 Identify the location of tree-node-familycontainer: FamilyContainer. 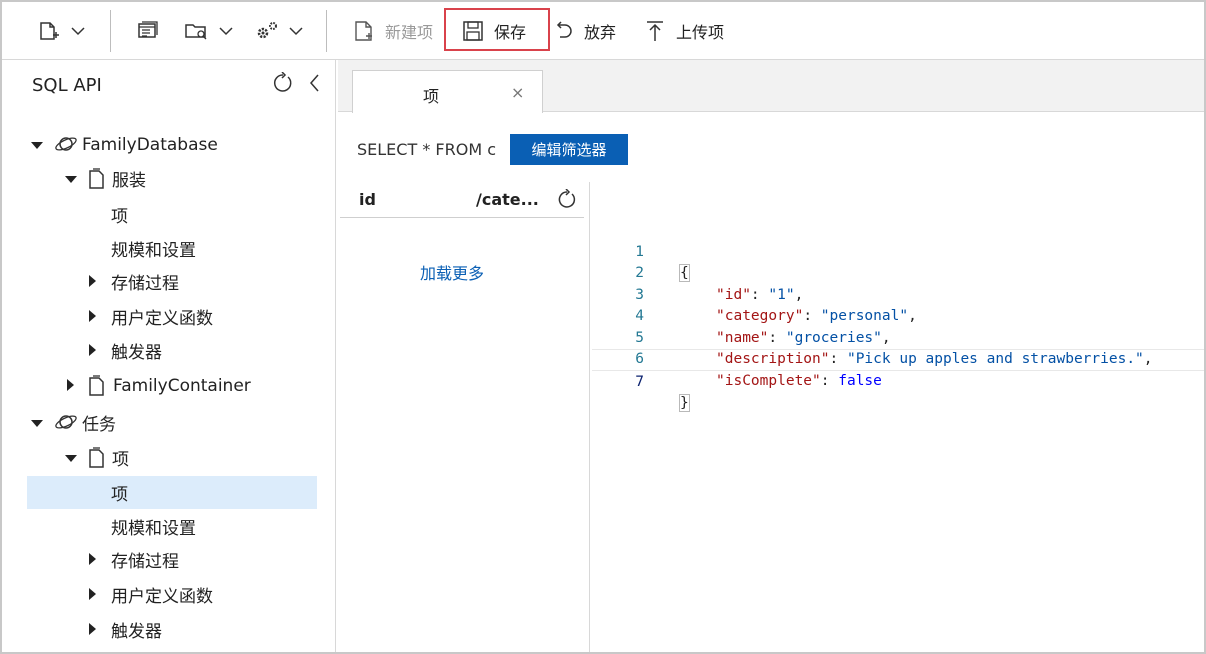
(172, 385).